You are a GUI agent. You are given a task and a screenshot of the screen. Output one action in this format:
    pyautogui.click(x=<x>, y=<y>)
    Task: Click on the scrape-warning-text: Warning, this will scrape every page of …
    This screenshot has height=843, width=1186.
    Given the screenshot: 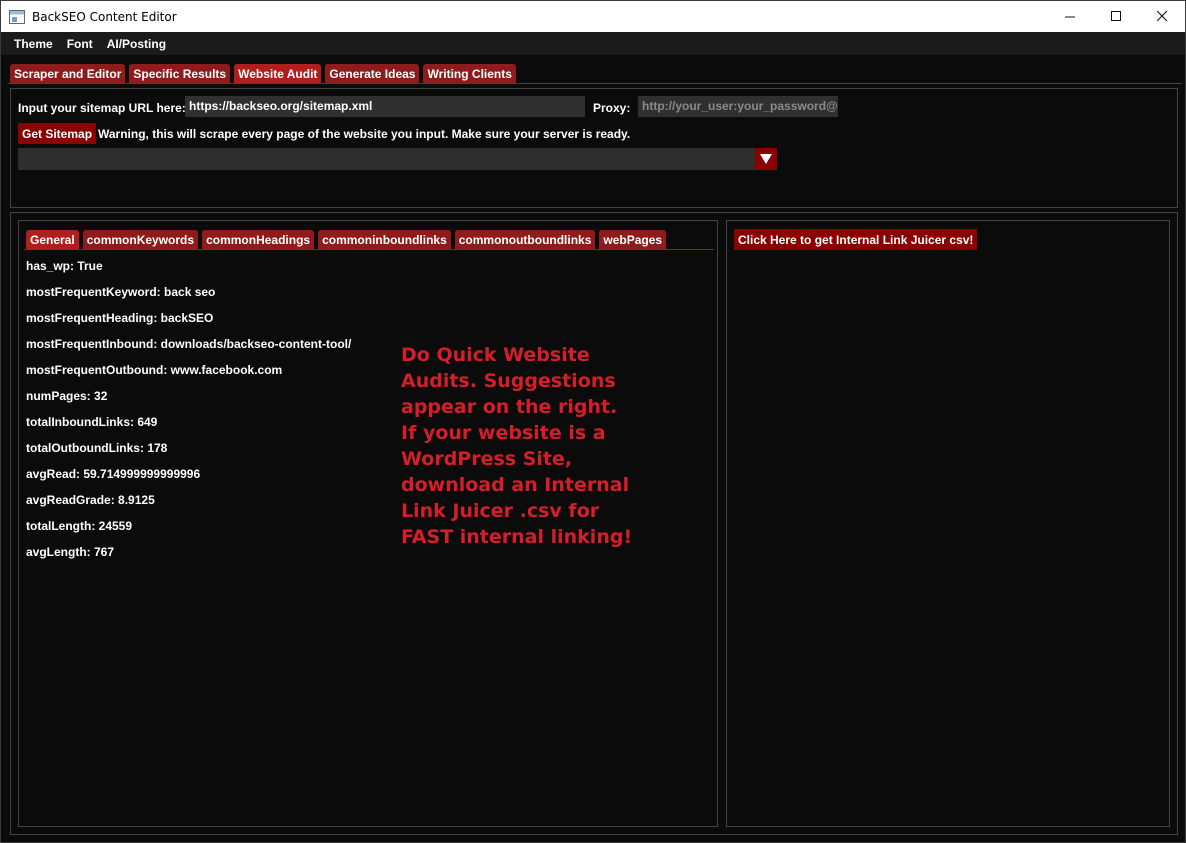 What is the action you would take?
    pyautogui.click(x=364, y=134)
    